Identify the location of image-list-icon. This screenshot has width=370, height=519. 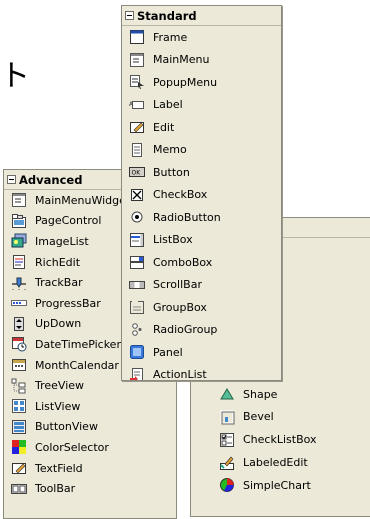
(19, 241).